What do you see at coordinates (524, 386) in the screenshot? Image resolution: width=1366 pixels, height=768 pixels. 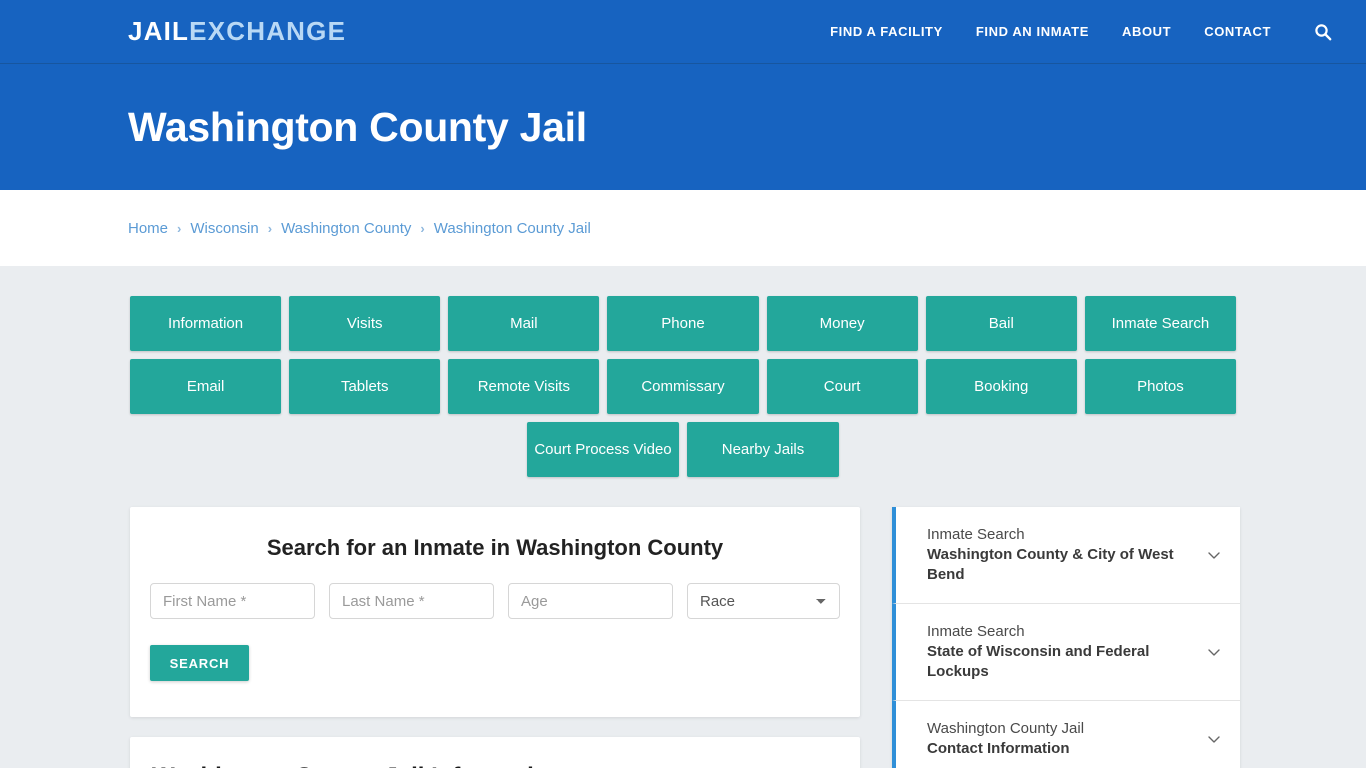 I see `section-button-remote-visits: Remote Visits` at bounding box center [524, 386].